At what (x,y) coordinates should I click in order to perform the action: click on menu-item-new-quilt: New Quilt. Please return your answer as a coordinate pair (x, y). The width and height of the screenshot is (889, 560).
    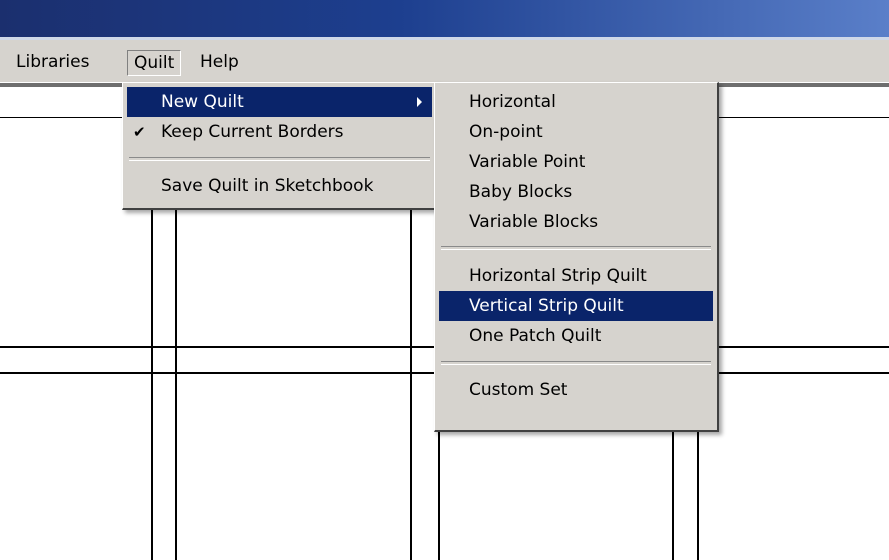
    Looking at the image, I should click on (279, 102).